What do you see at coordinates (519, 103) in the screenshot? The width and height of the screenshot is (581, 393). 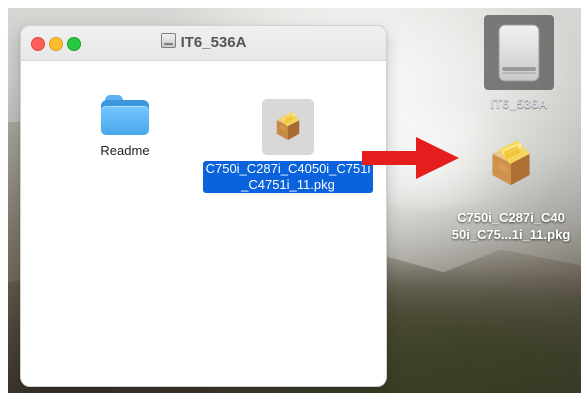 I see `drive-label: IT6_536A` at bounding box center [519, 103].